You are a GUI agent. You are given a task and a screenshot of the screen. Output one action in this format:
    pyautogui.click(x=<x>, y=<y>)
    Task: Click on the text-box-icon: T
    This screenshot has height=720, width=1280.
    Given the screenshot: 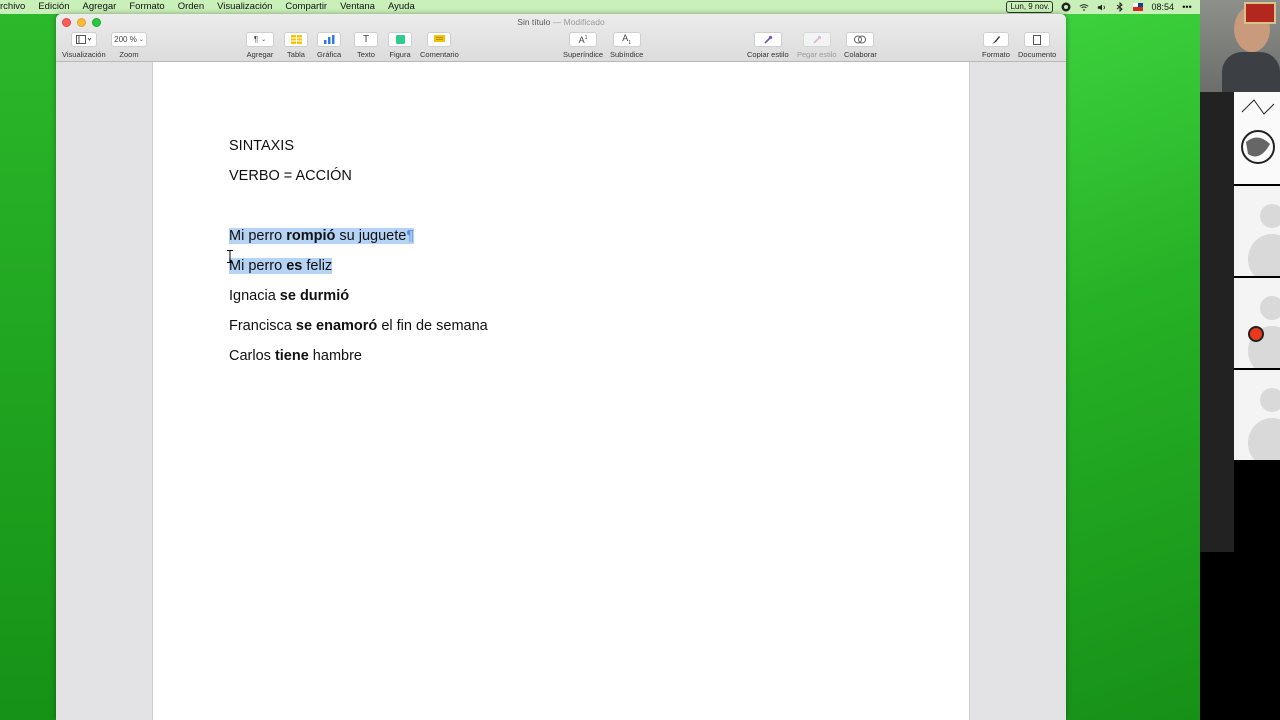 What is the action you would take?
    pyautogui.click(x=366, y=39)
    